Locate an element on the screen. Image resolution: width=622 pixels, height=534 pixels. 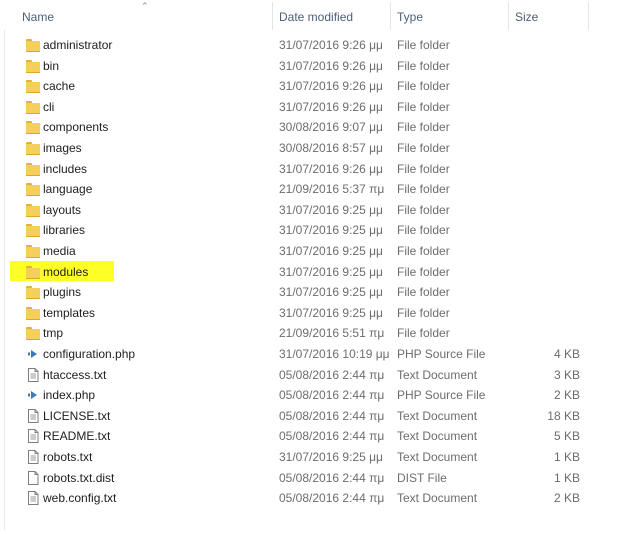
column-header-bar: ⌃ Name Date modified Type Size is located at coordinates (311, 15).